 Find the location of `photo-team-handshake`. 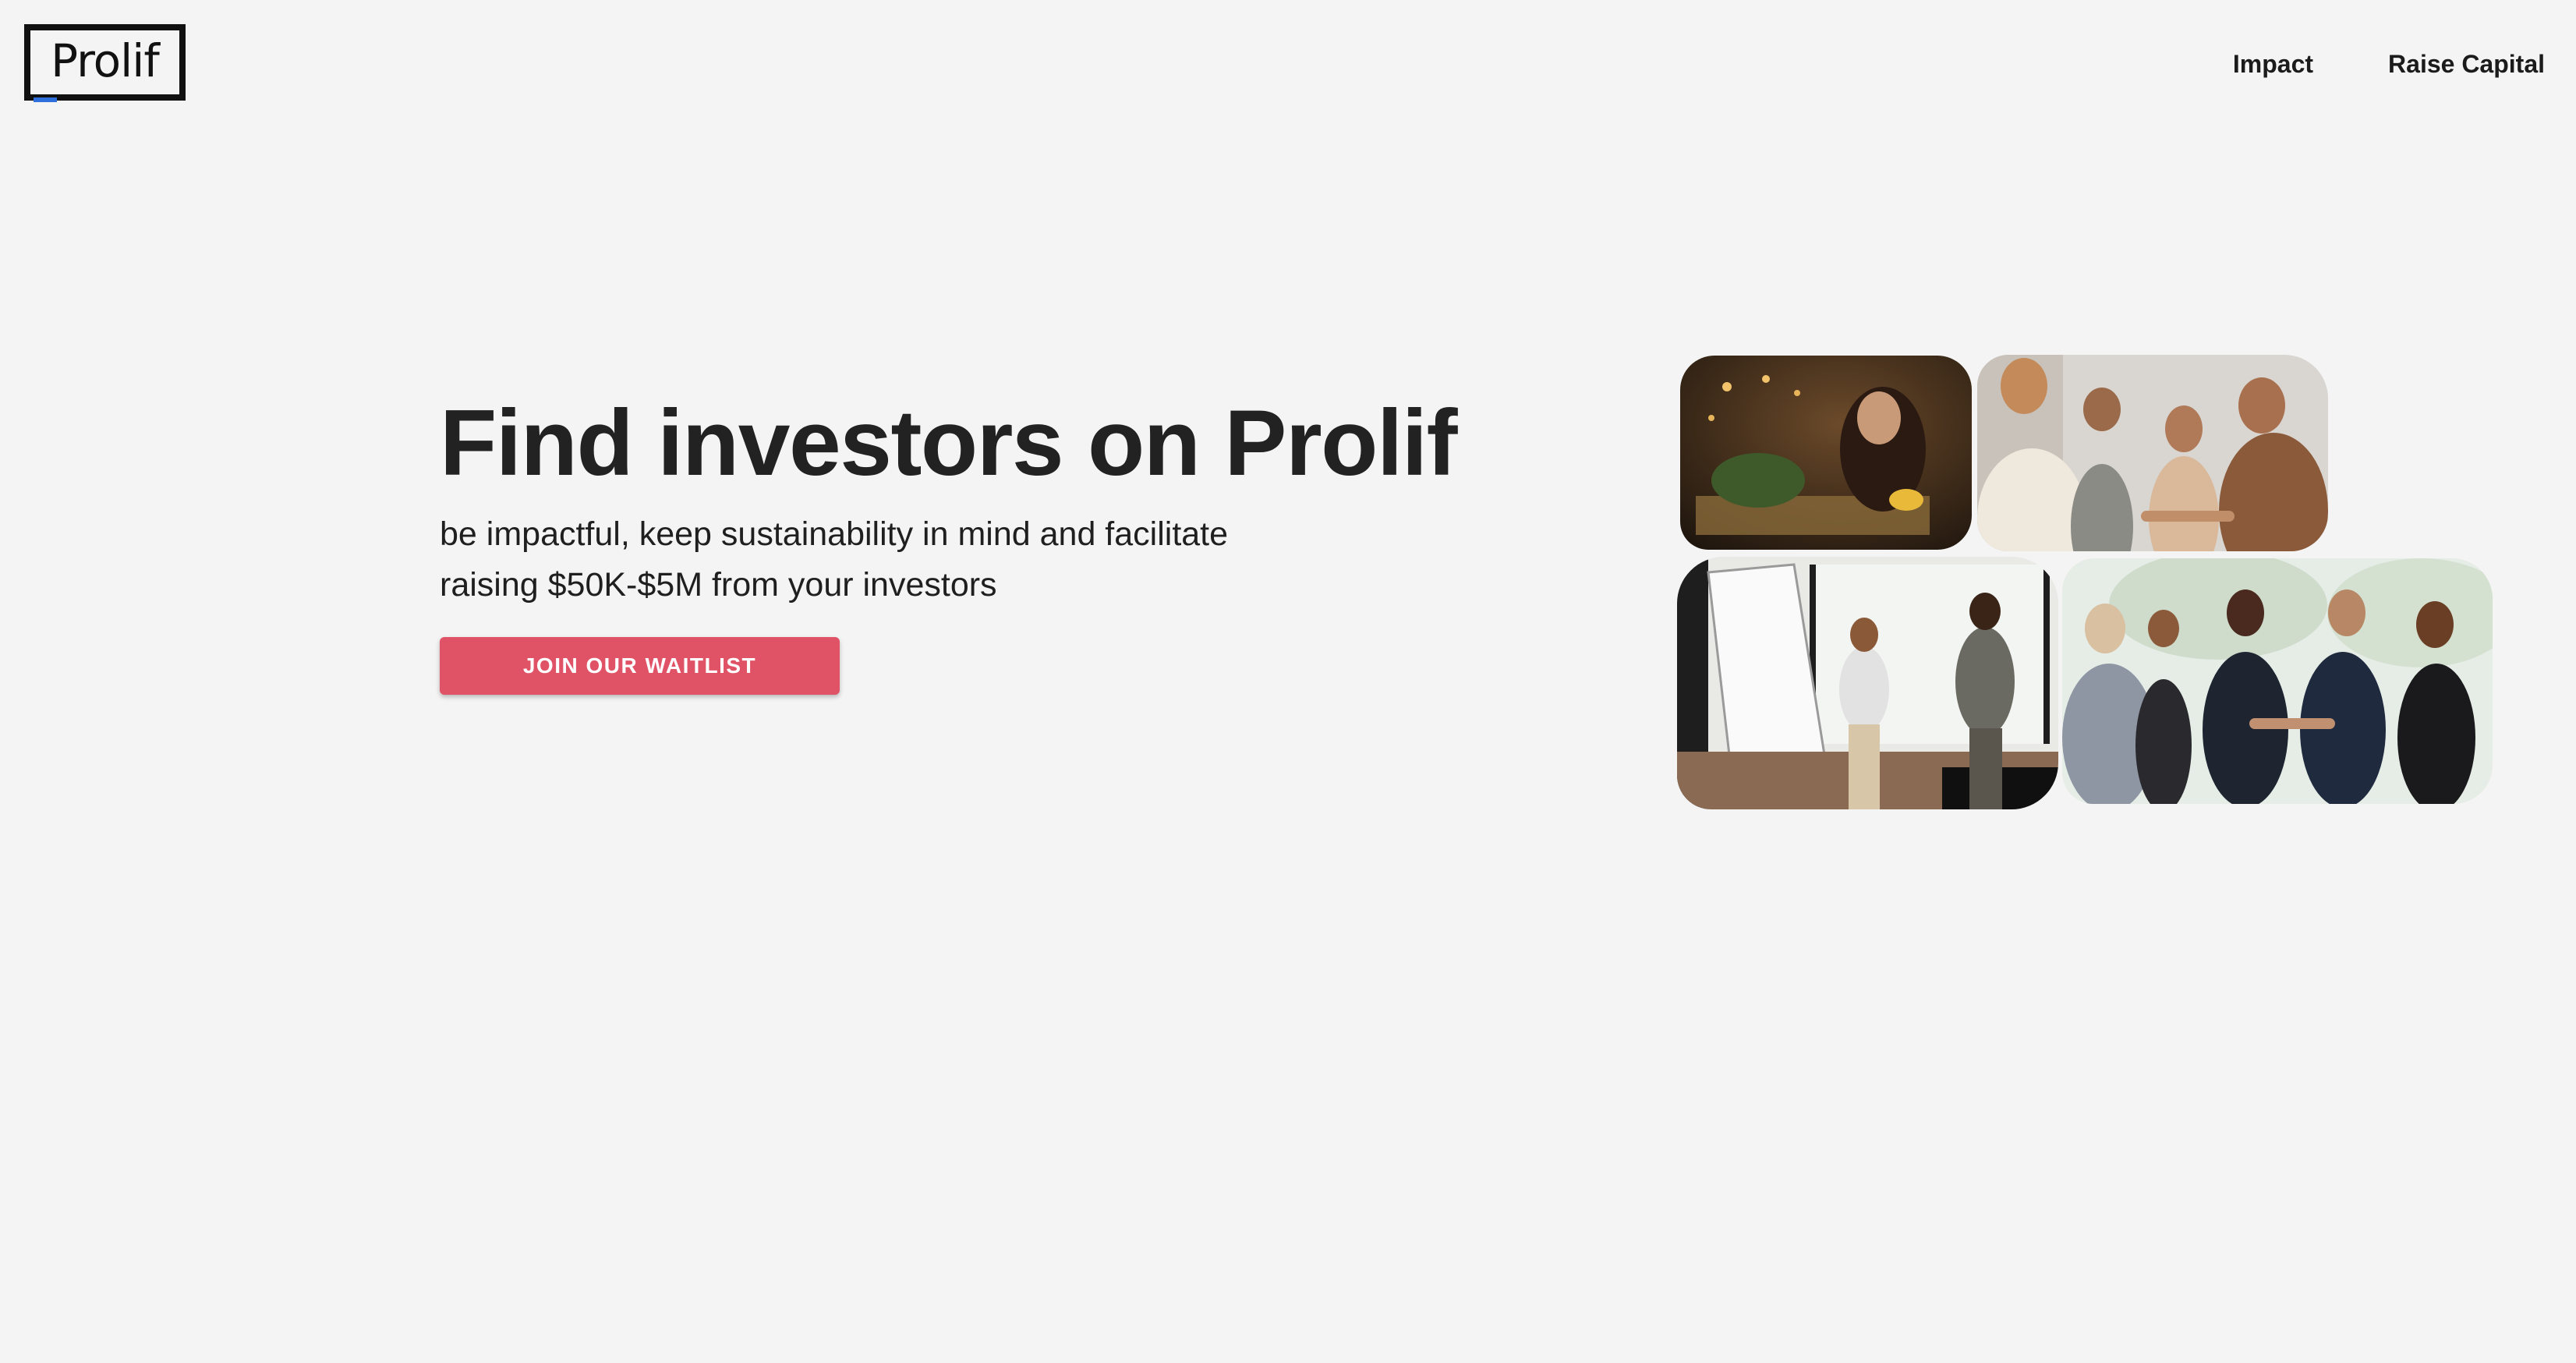

photo-team-handshake is located at coordinates (2152, 453).